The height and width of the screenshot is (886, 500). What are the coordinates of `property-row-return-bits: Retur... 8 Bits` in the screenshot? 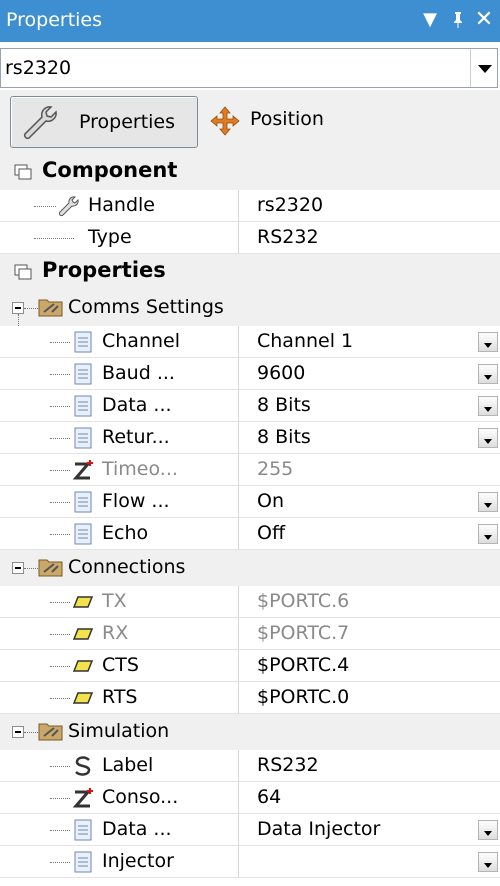 It's located at (250, 438).